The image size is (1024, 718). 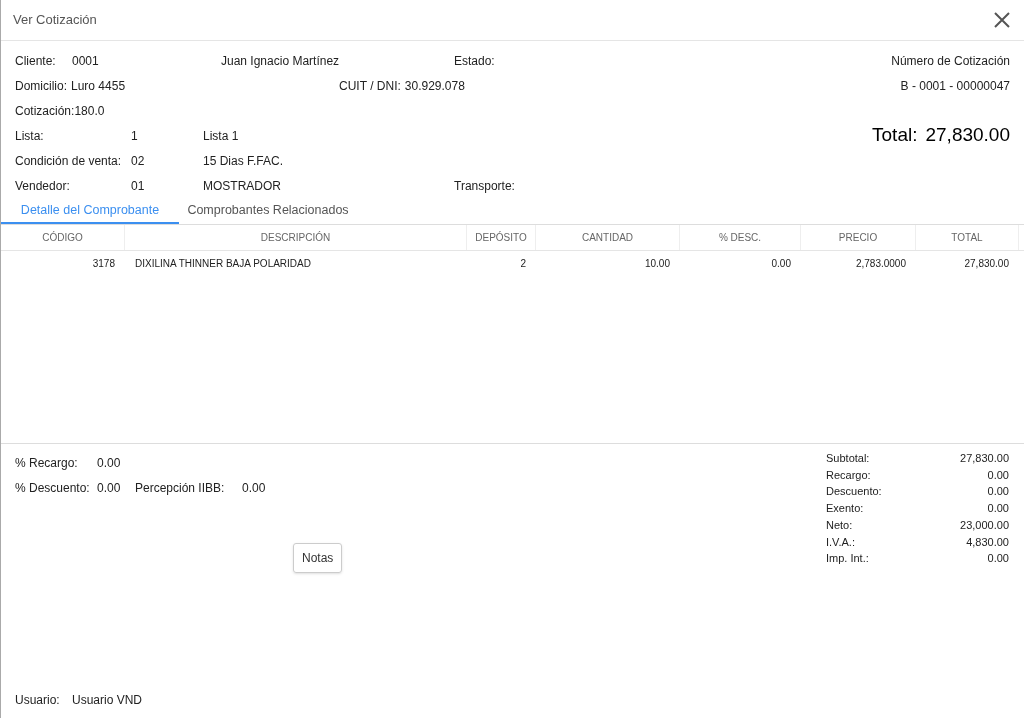 What do you see at coordinates (657, 263) in the screenshot?
I see `table-cell-text: 10.00` at bounding box center [657, 263].